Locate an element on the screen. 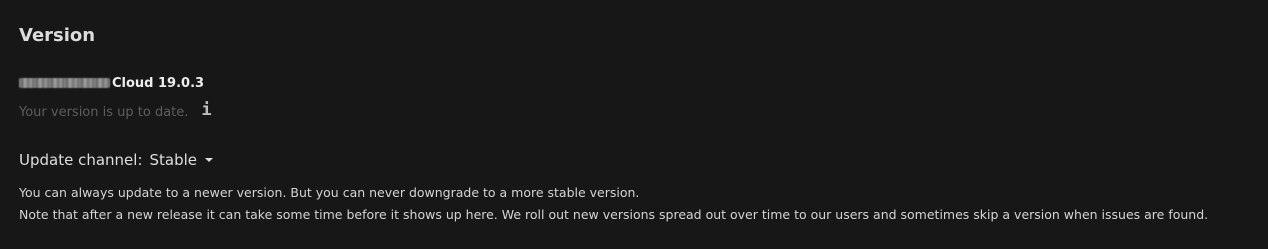 The height and width of the screenshot is (249, 1268). update-status: Your version is up to date. i is located at coordinates (115, 112).